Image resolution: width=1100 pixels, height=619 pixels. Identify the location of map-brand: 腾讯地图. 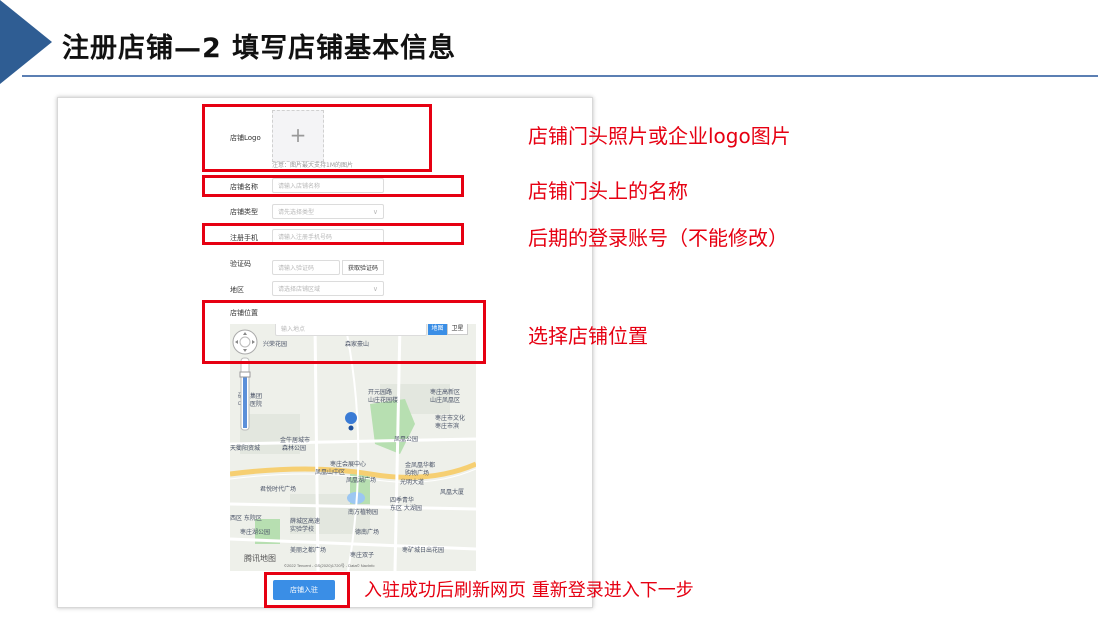
(260, 558).